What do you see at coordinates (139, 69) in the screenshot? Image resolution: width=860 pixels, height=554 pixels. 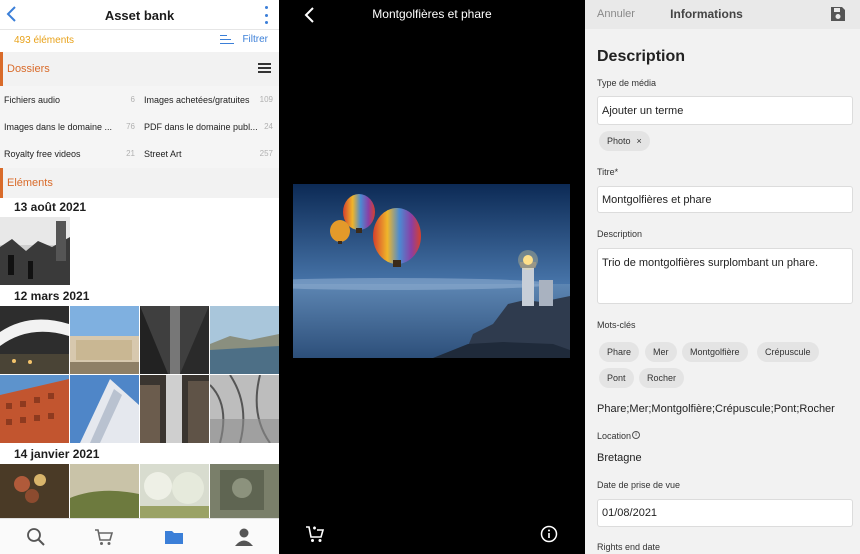 I see `folders-section-header: Dossiers` at bounding box center [139, 69].